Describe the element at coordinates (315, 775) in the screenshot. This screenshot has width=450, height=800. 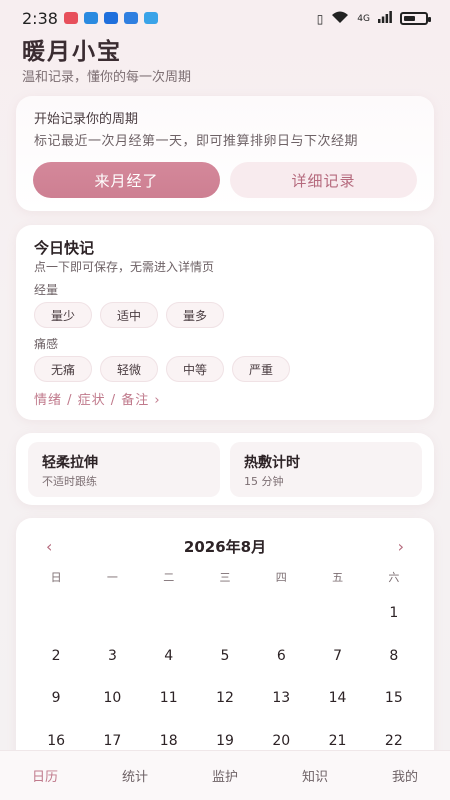
I see `nav-knowledge: 知识` at that location.